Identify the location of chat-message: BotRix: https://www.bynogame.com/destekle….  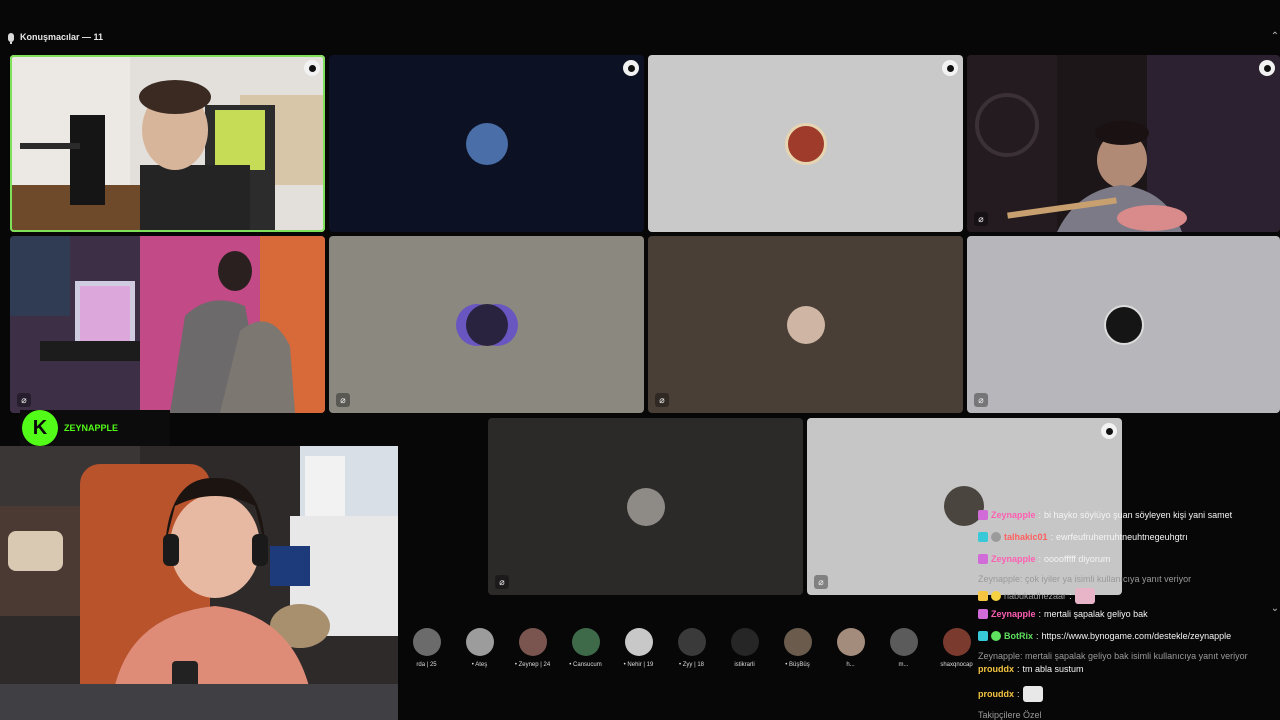
(1104, 636).